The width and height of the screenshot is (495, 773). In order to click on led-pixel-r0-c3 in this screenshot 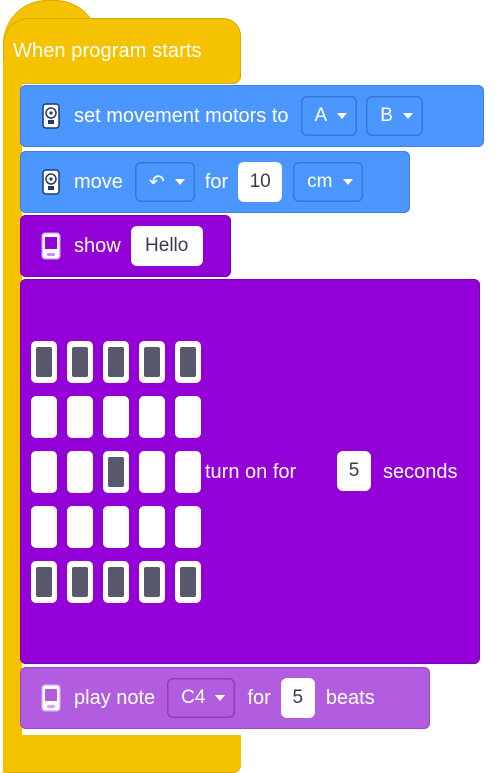, I will do `click(152, 362)`.